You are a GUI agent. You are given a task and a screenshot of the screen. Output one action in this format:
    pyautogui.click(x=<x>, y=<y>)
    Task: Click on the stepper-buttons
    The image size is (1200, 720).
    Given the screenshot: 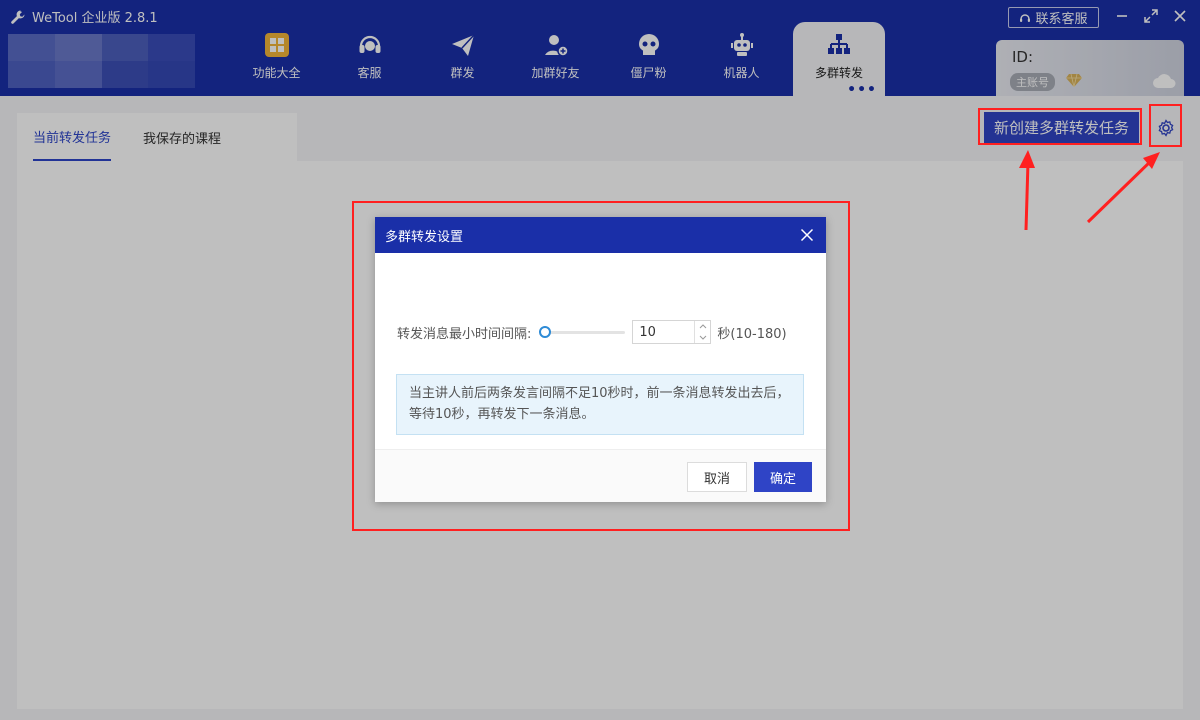 What is the action you would take?
    pyautogui.click(x=702, y=332)
    